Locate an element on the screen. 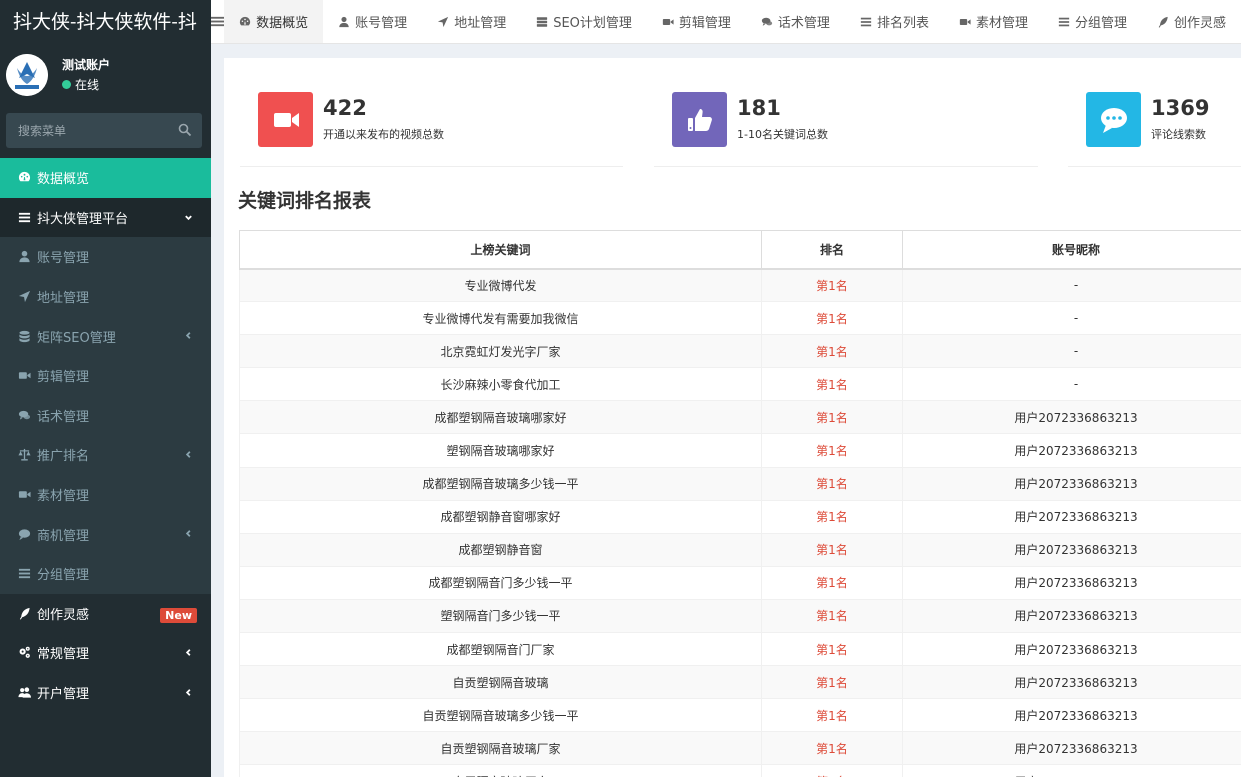 This screenshot has width=1241, height=777. nav-tab: SEO计划管理 is located at coordinates (584, 21).